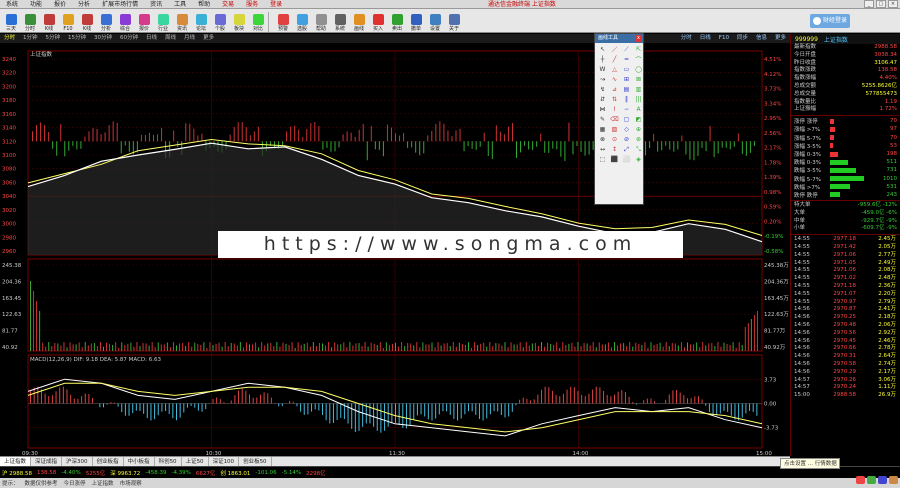 This screenshot has height=488, width=900. Describe the element at coordinates (220, 21) in the screenshot. I see `toolbar-button: 个股` at that location.